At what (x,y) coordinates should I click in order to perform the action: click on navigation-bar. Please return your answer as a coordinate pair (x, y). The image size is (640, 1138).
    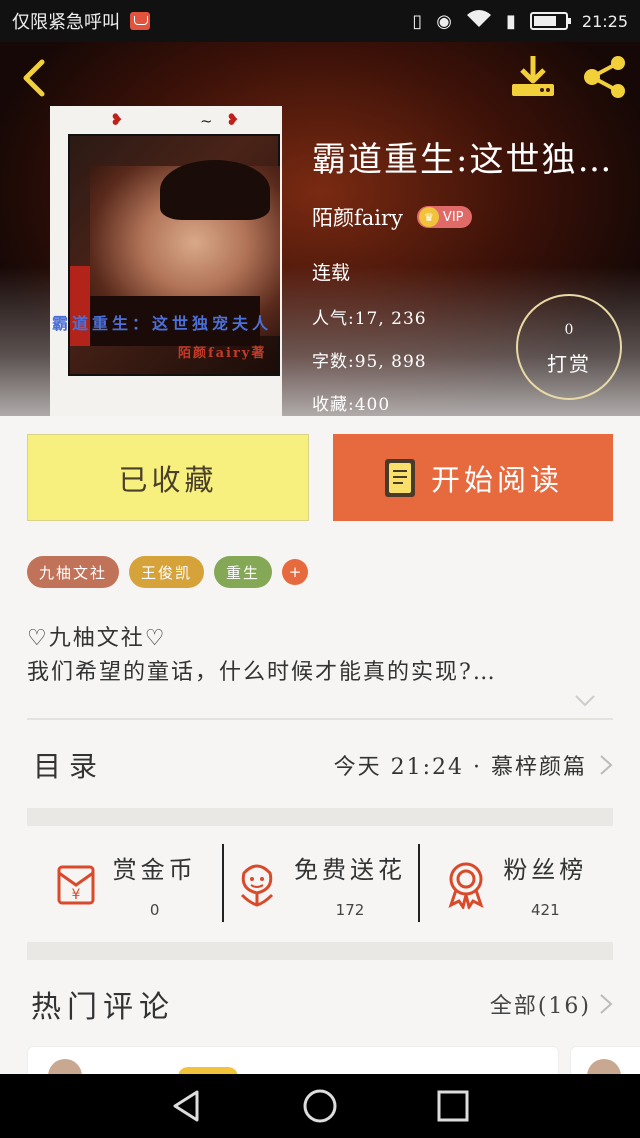
    Looking at the image, I should click on (320, 1106).